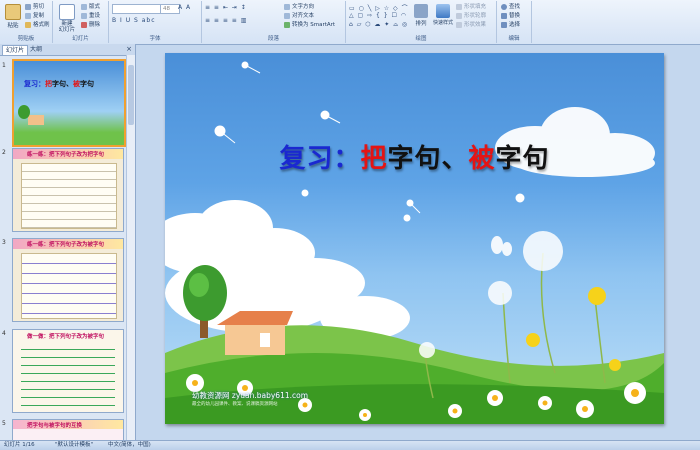  What do you see at coordinates (287, 6) in the screenshot?
I see `text-direction-icon` at bounding box center [287, 6].